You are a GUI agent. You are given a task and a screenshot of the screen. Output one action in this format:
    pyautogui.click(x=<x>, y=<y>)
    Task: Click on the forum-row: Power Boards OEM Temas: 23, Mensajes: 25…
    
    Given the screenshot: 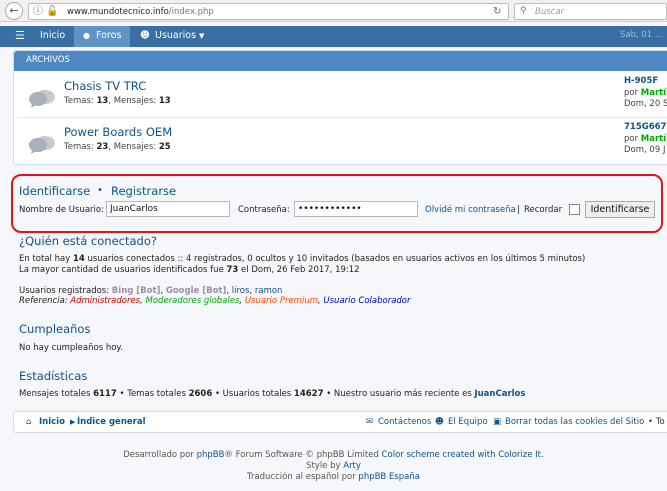 What is the action you would take?
    pyautogui.click(x=340, y=144)
    